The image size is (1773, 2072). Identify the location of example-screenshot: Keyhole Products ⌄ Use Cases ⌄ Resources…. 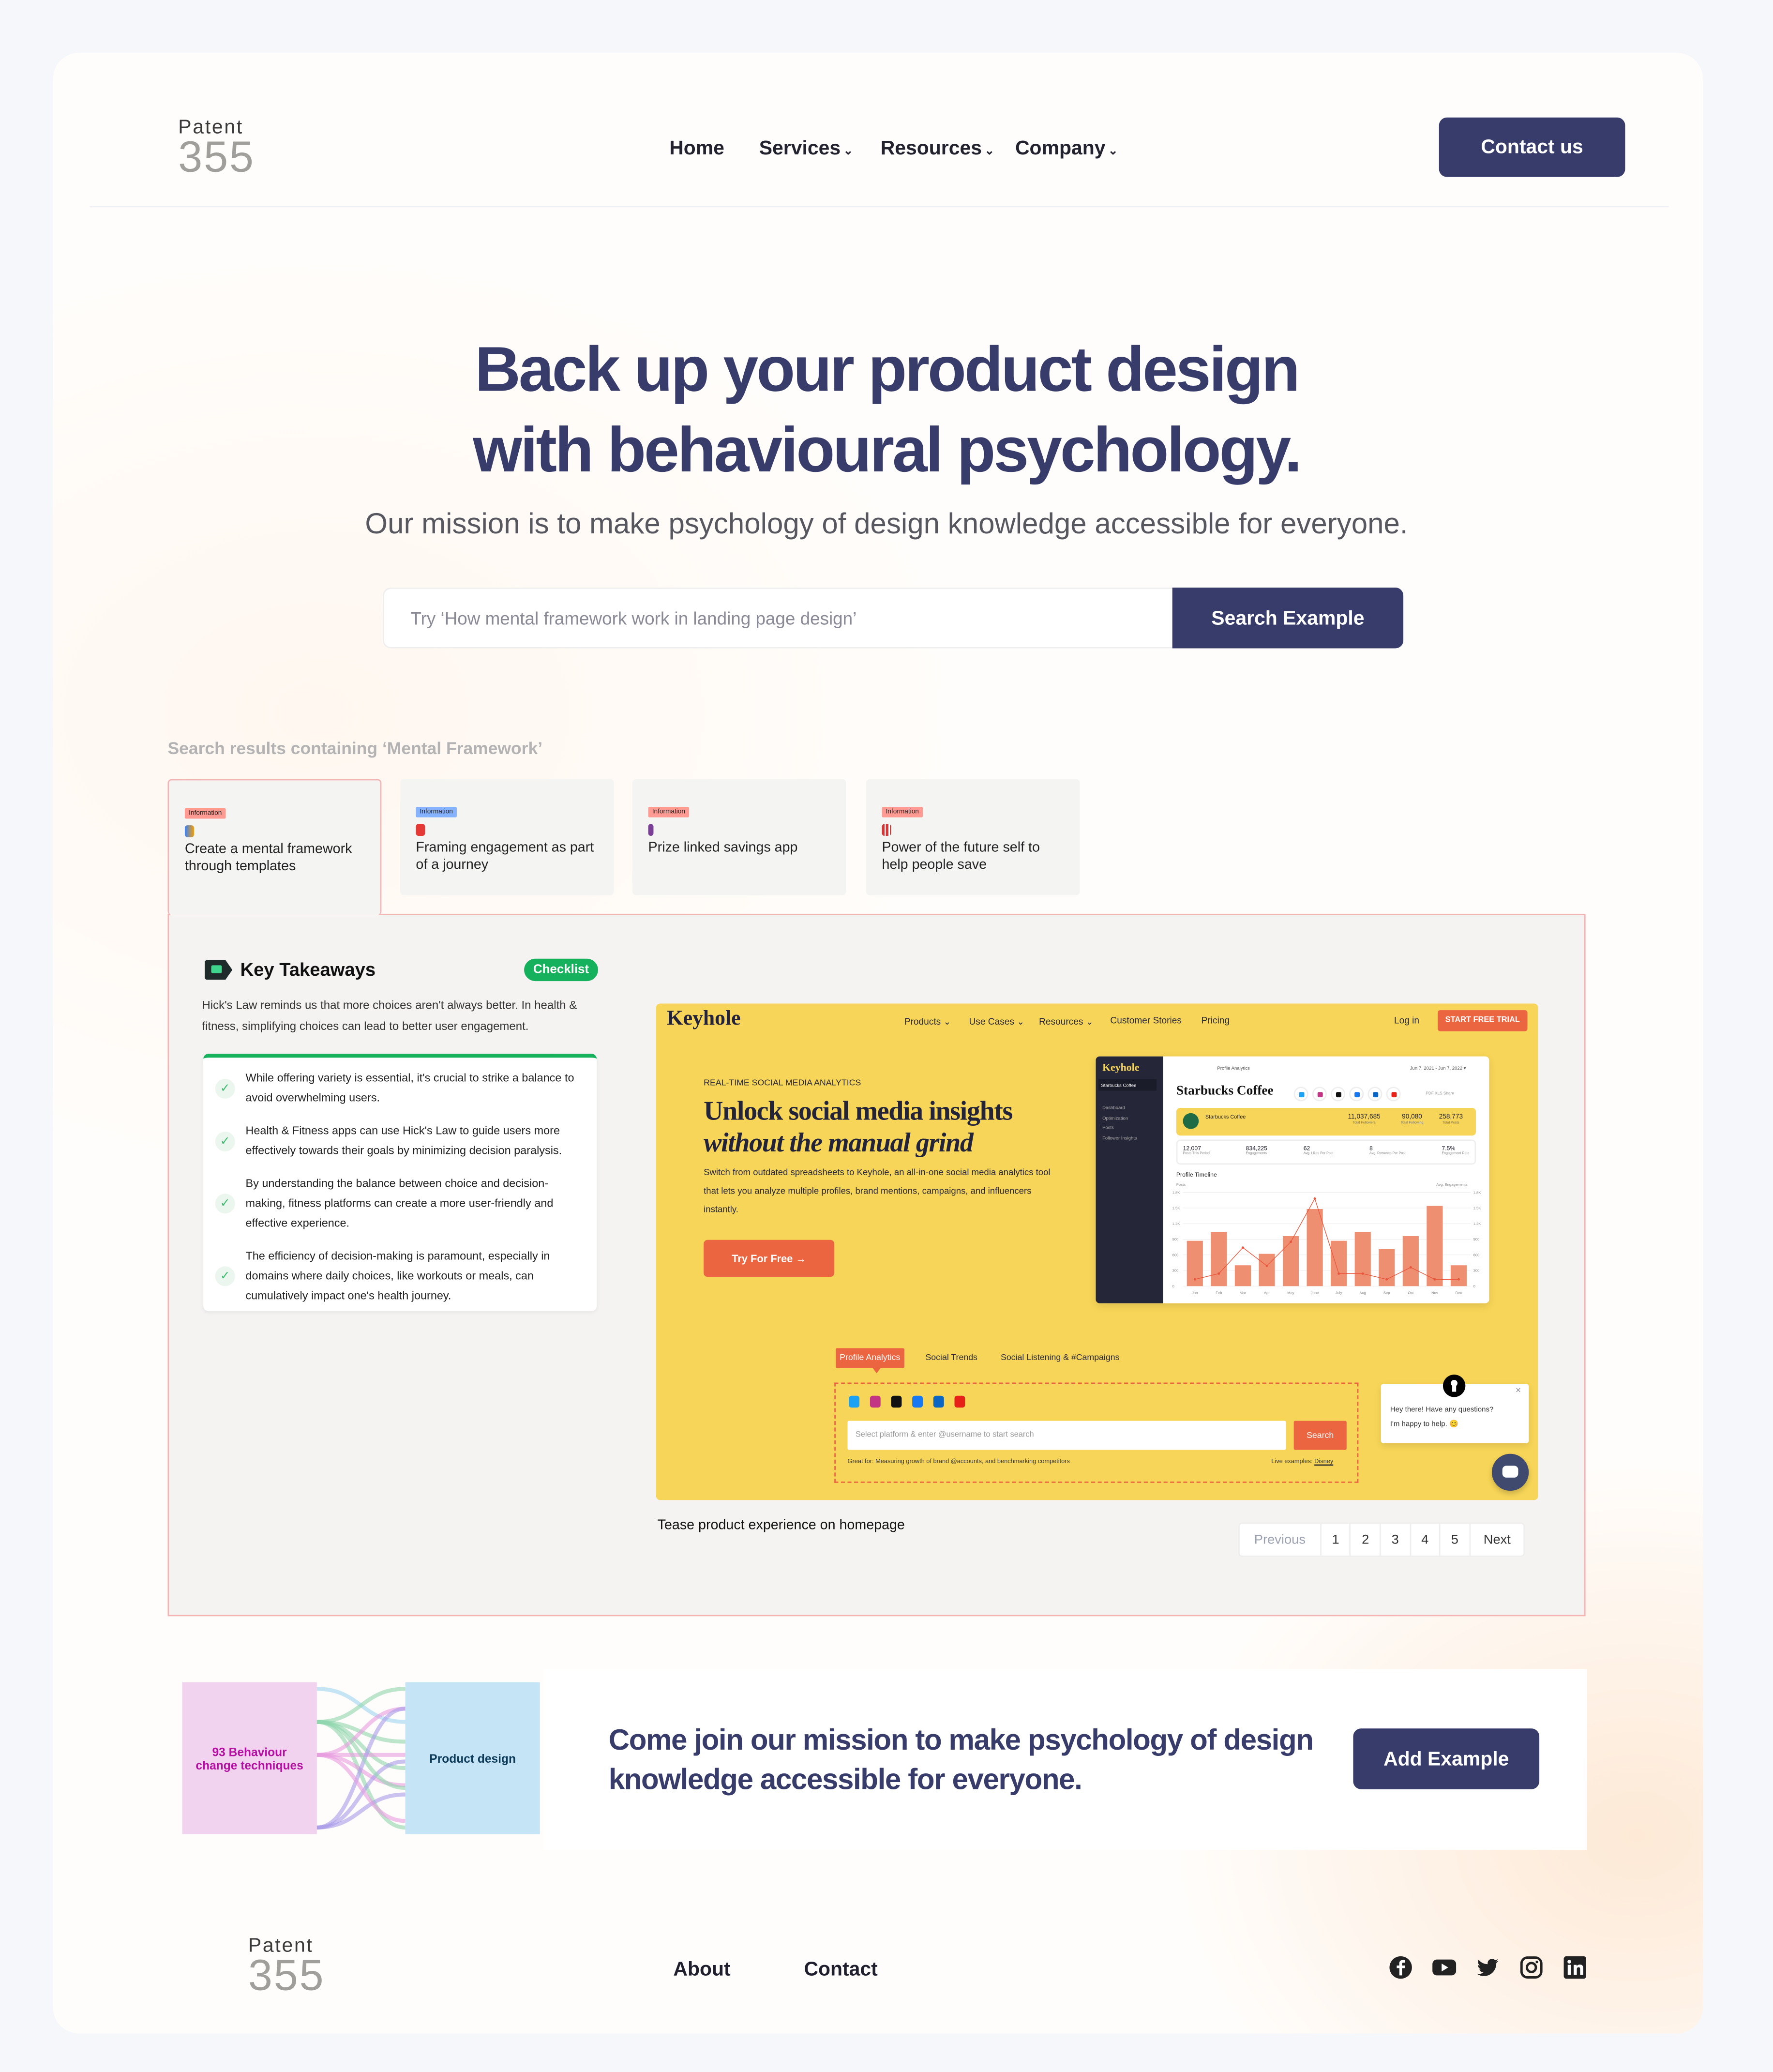
(1097, 1251).